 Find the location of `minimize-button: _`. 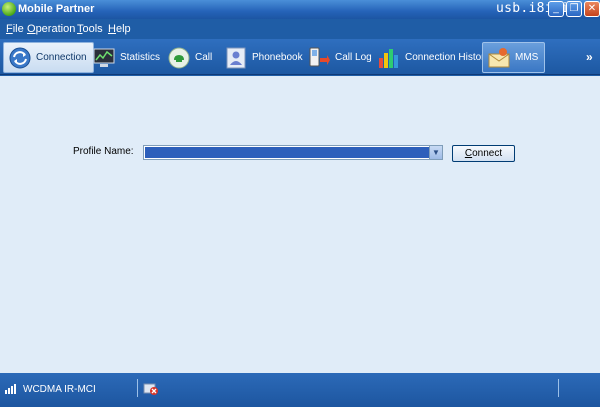

minimize-button: _ is located at coordinates (556, 9).